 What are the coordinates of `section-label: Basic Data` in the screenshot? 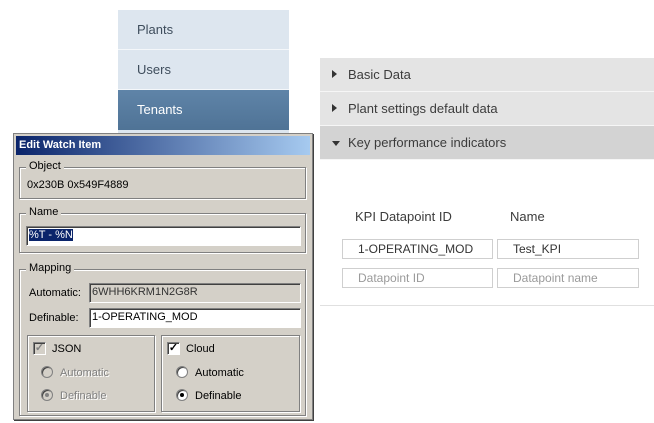 It's located at (379, 74).